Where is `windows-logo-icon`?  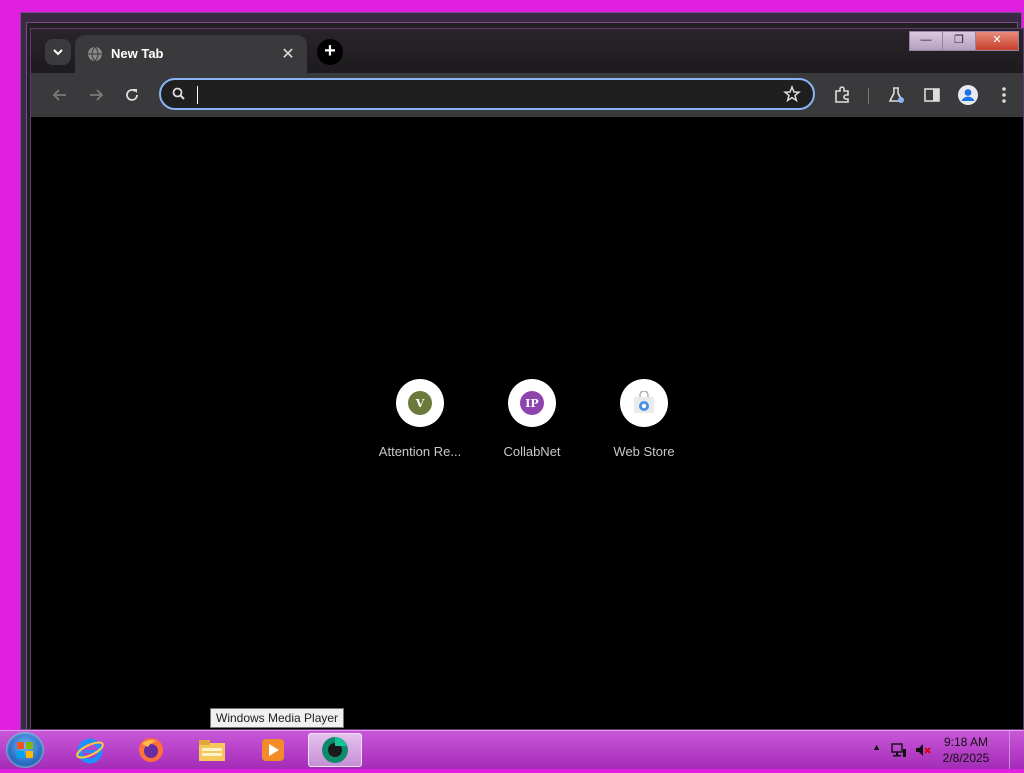 windows-logo-icon is located at coordinates (25, 750).